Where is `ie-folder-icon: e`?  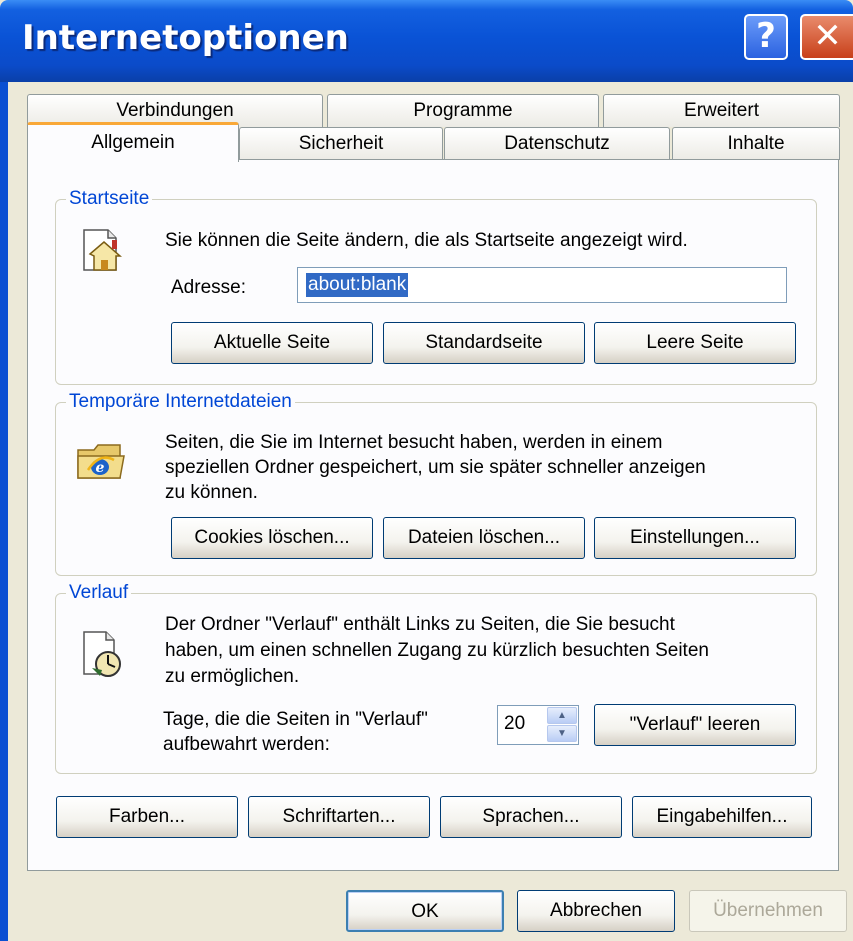
ie-folder-icon: e is located at coordinates (102, 463).